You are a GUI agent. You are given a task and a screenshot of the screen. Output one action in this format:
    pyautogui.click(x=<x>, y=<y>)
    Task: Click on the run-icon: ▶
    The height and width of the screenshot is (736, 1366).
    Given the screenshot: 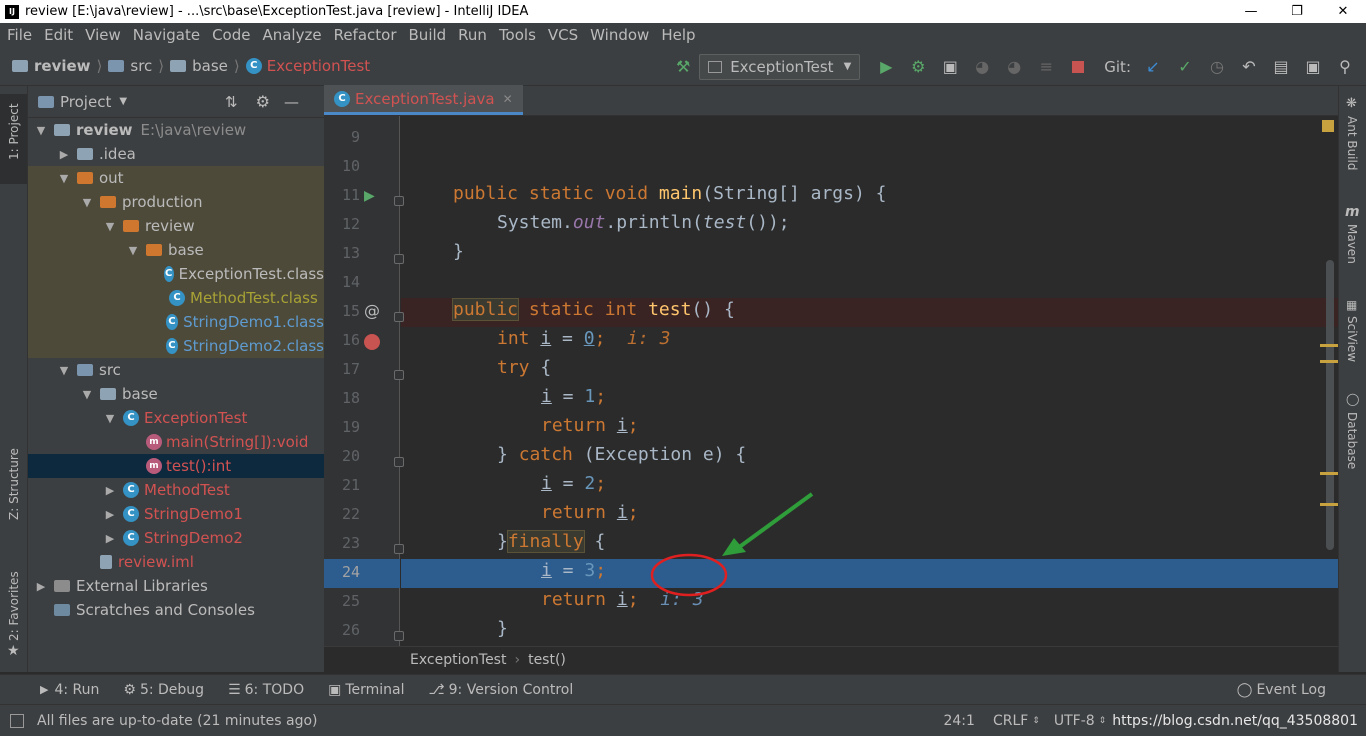 What is the action you would take?
    pyautogui.click(x=886, y=67)
    